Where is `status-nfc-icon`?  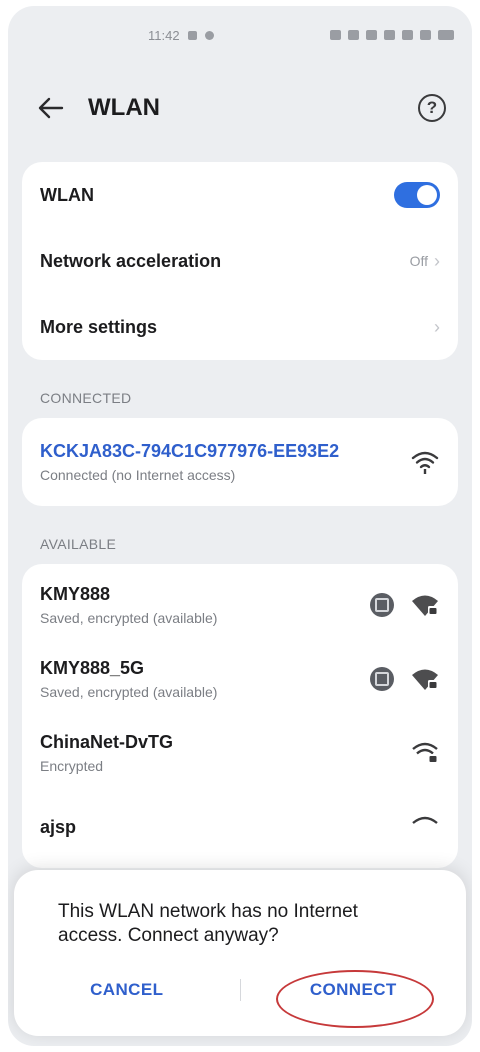 status-nfc-icon is located at coordinates (353, 35).